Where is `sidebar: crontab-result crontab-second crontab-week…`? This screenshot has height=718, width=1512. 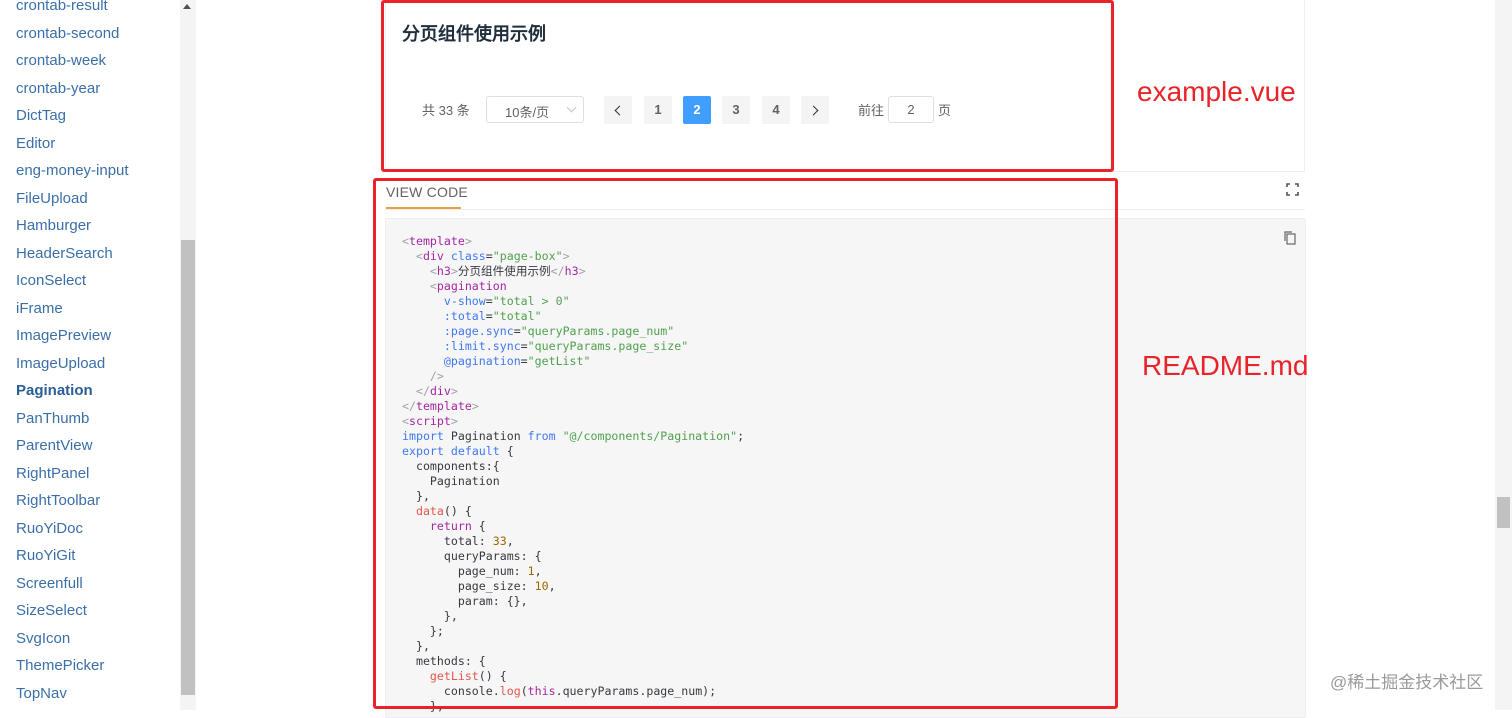 sidebar: crontab-result crontab-second crontab-week… is located at coordinates (90, 355).